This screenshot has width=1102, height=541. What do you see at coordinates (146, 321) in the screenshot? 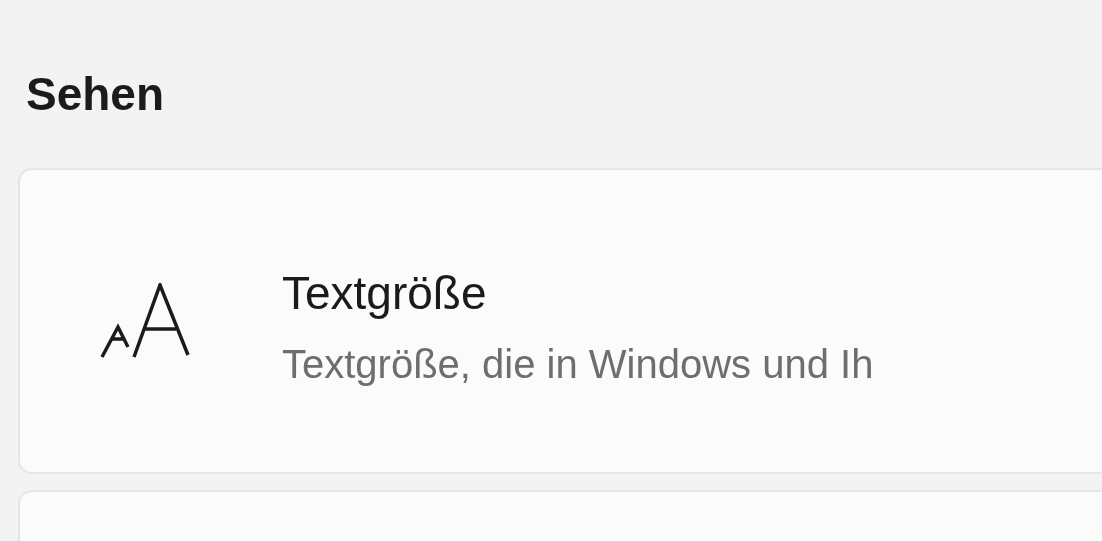
I see `text-size-icon` at bounding box center [146, 321].